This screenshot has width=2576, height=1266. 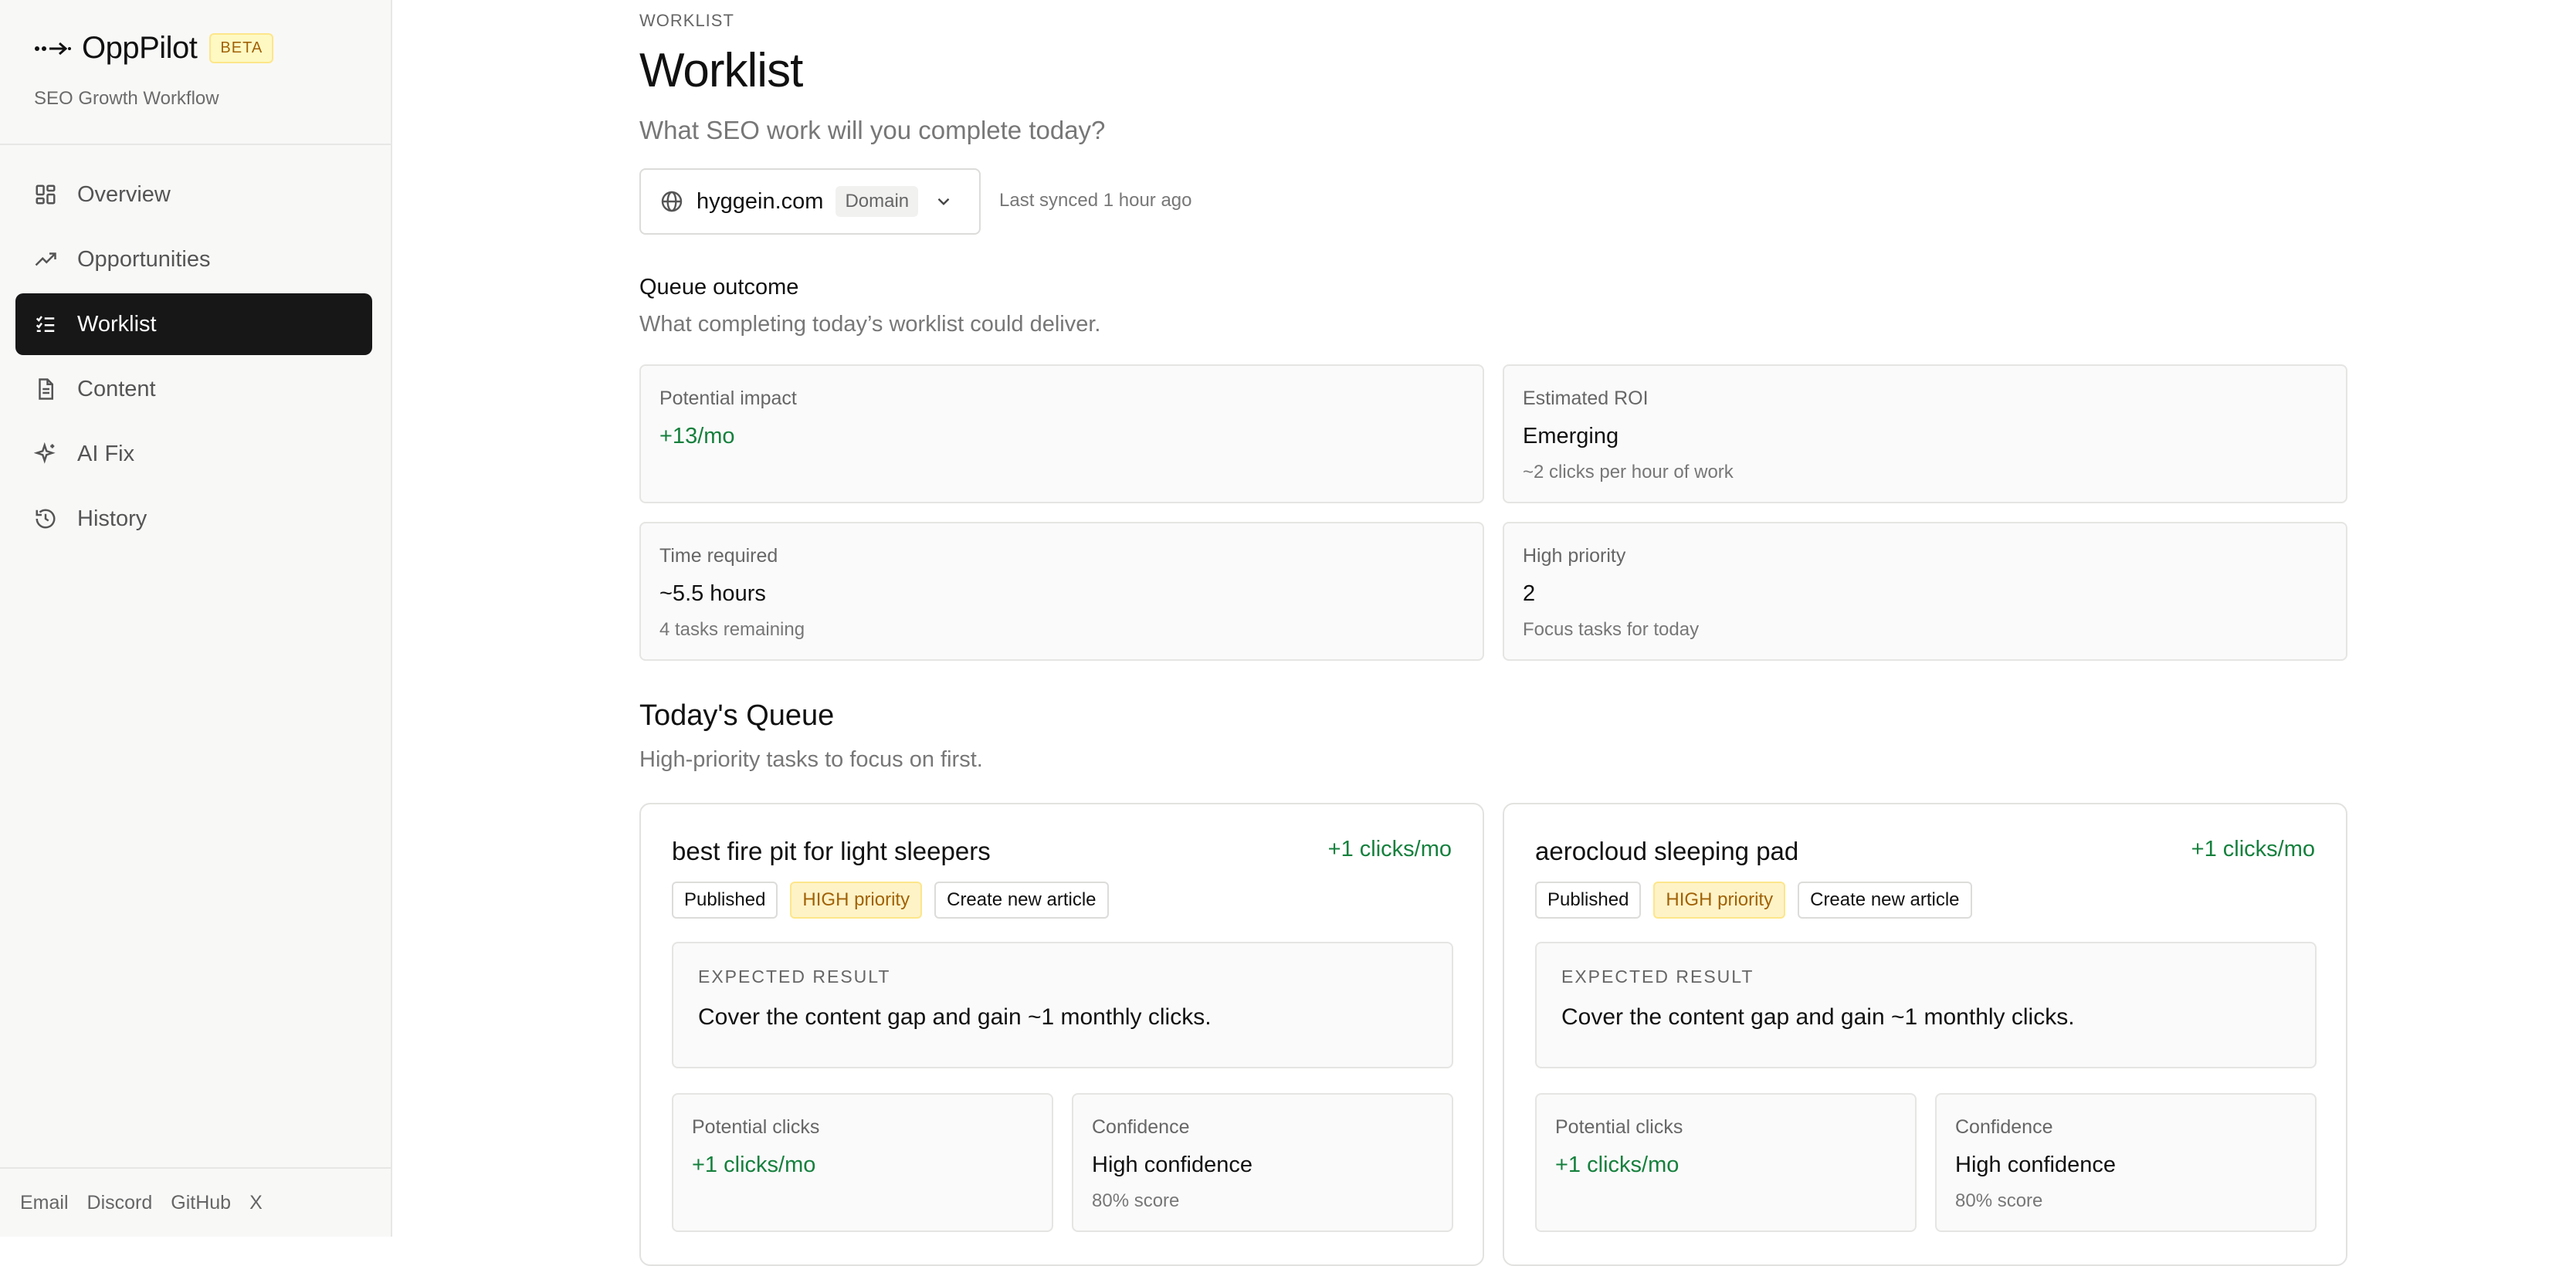 What do you see at coordinates (45, 259) in the screenshot?
I see `trending-up-icon` at bounding box center [45, 259].